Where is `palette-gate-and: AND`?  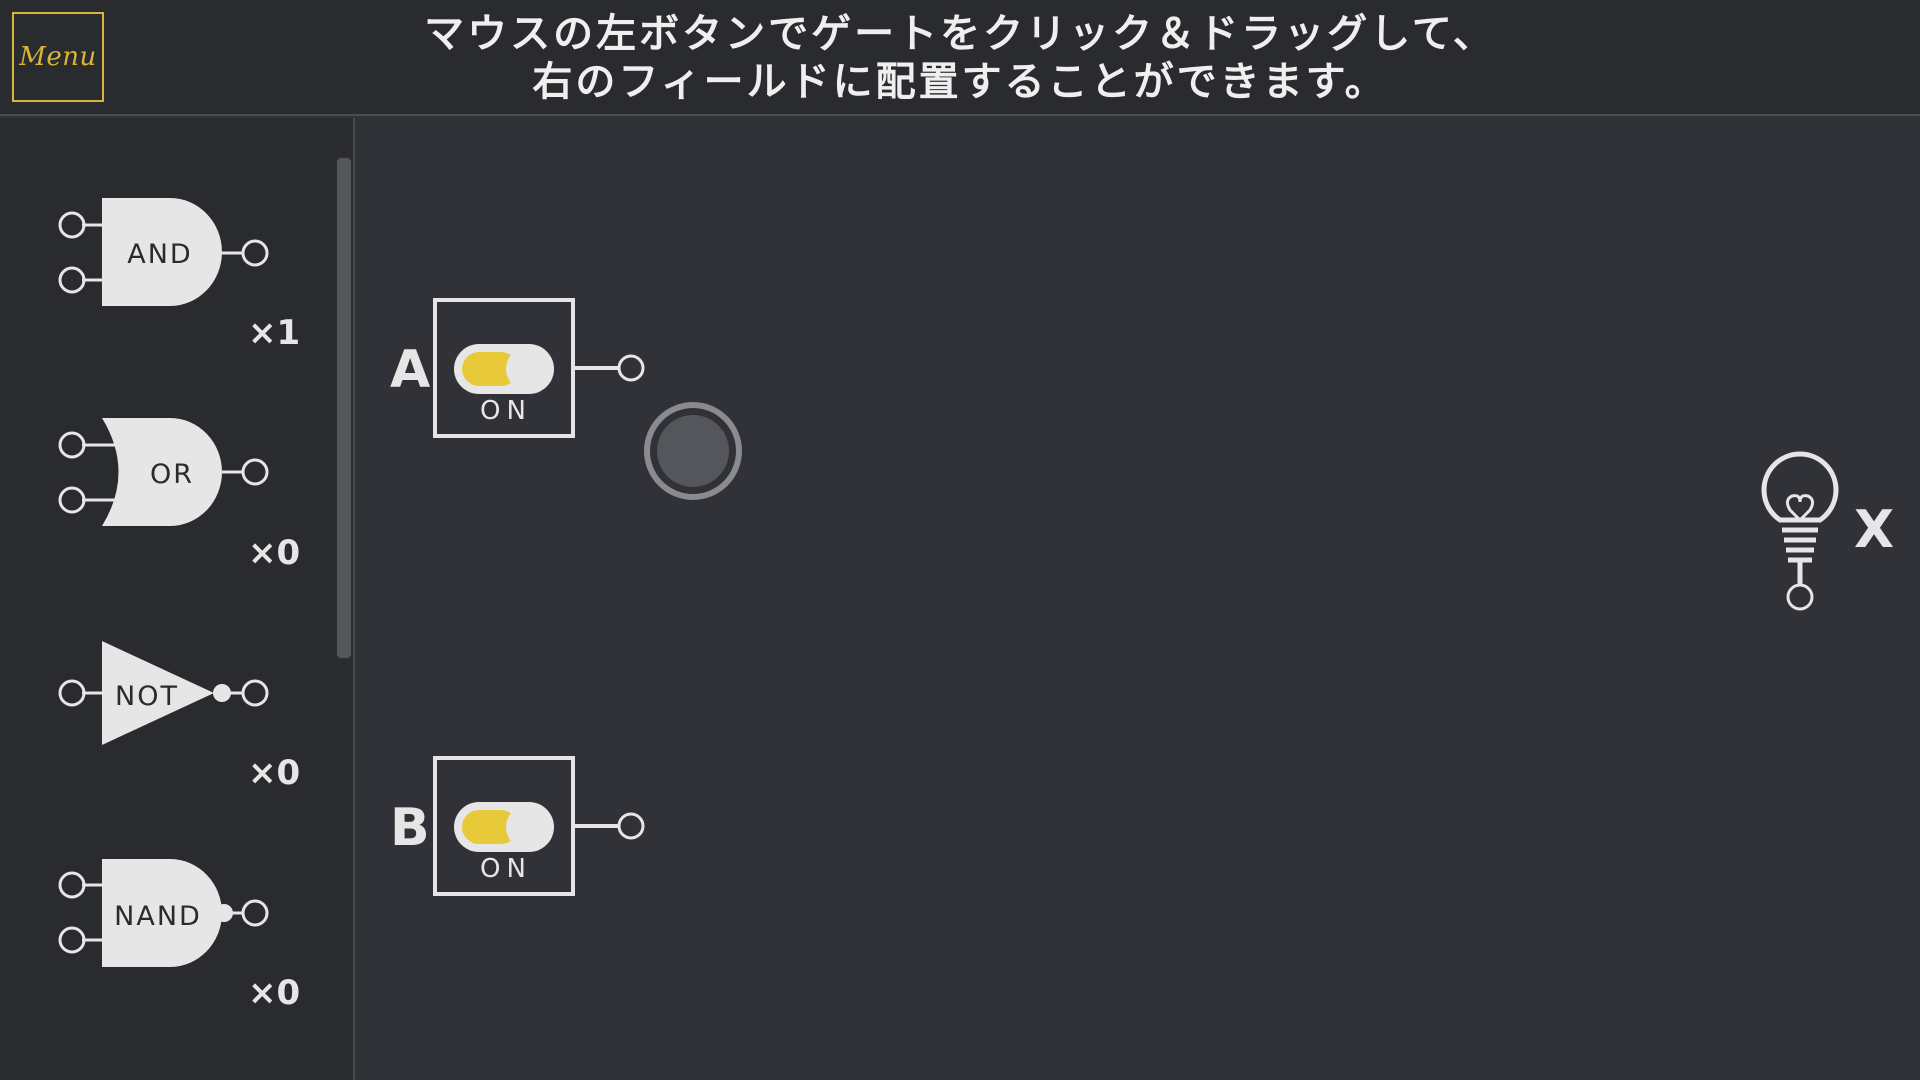 palette-gate-and: AND is located at coordinates (163, 252).